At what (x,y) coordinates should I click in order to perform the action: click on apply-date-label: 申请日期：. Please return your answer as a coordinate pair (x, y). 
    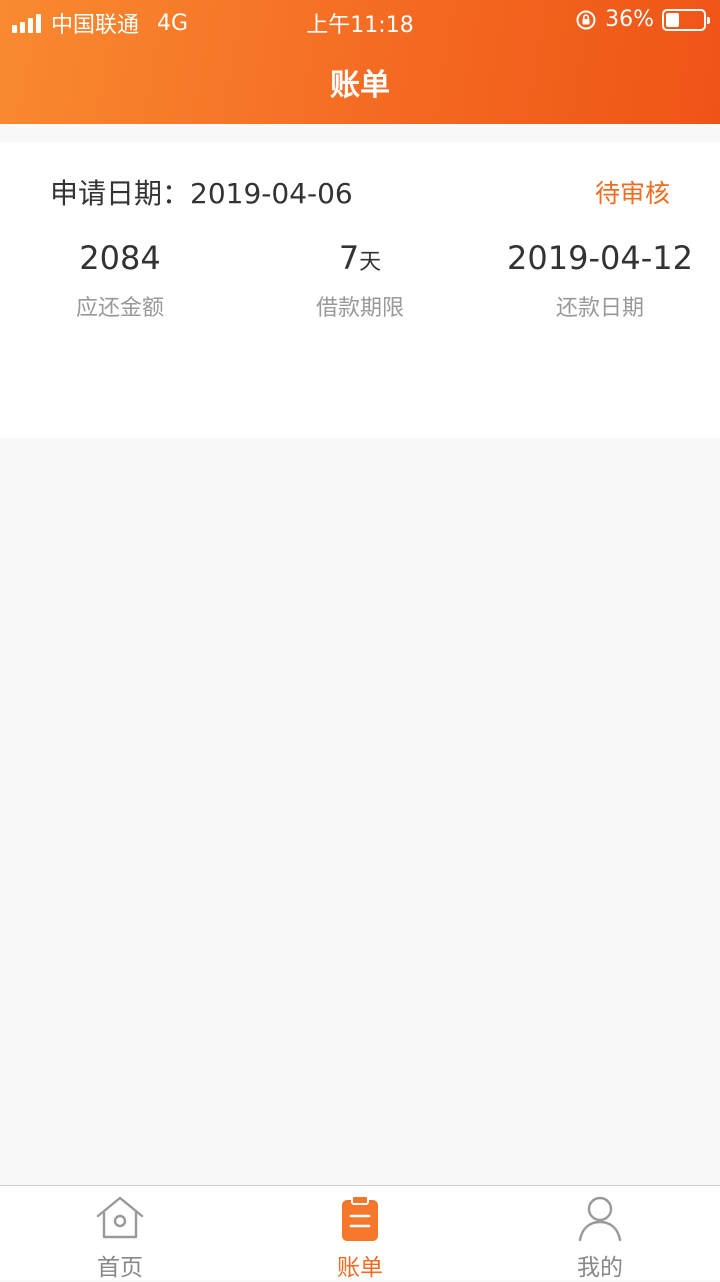
    Looking at the image, I should click on (120, 193).